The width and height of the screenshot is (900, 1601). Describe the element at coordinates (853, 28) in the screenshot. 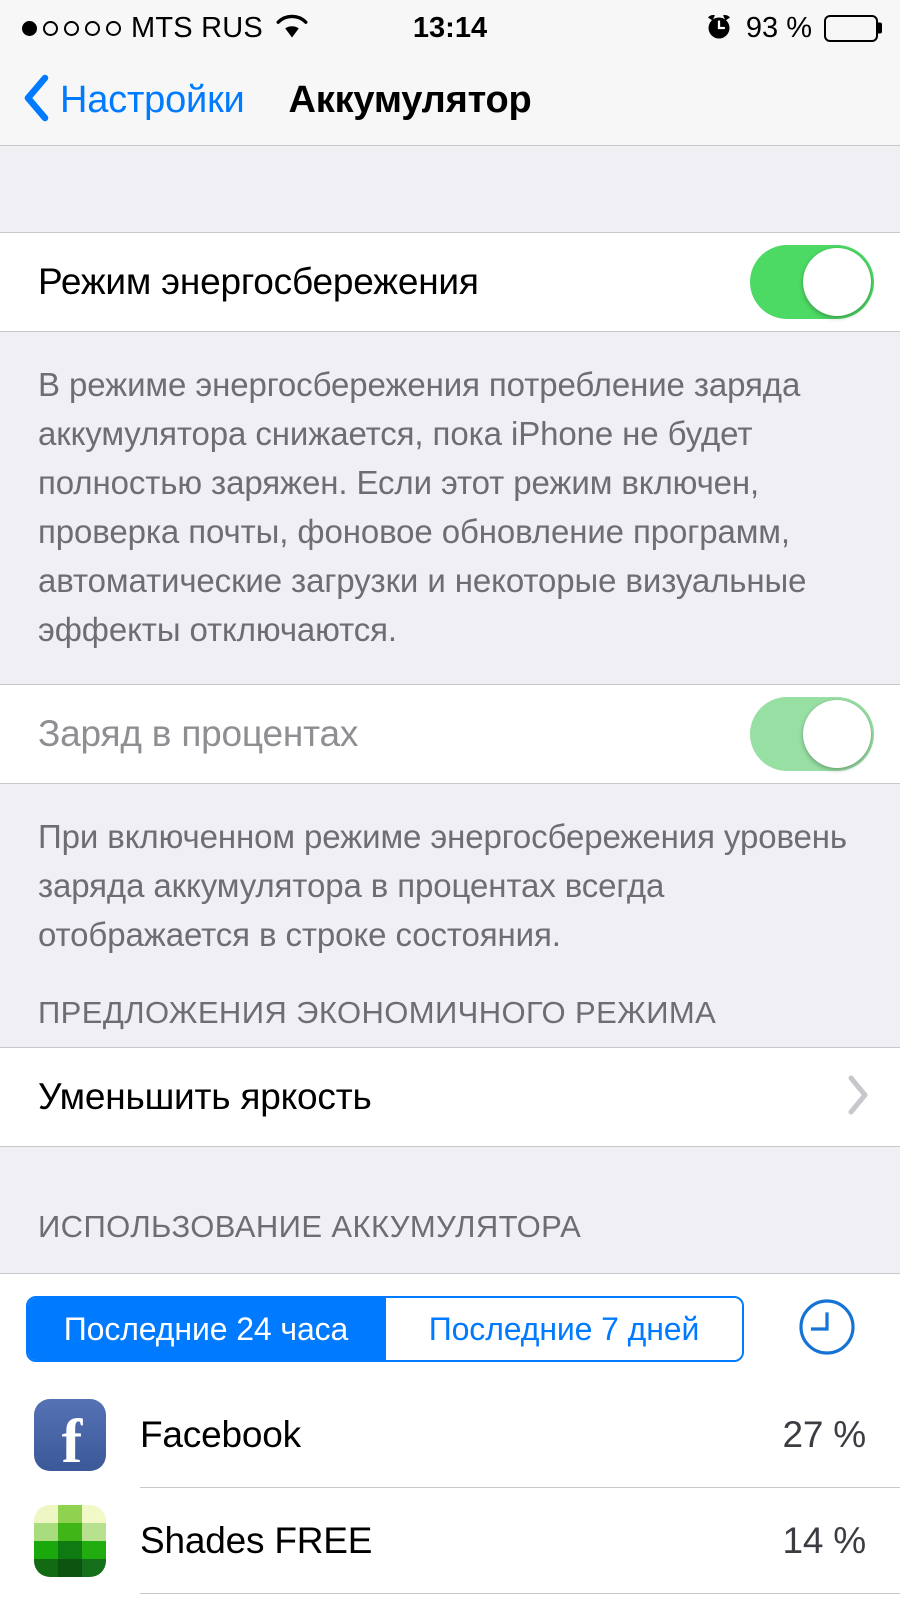

I see `battery-icon` at that location.